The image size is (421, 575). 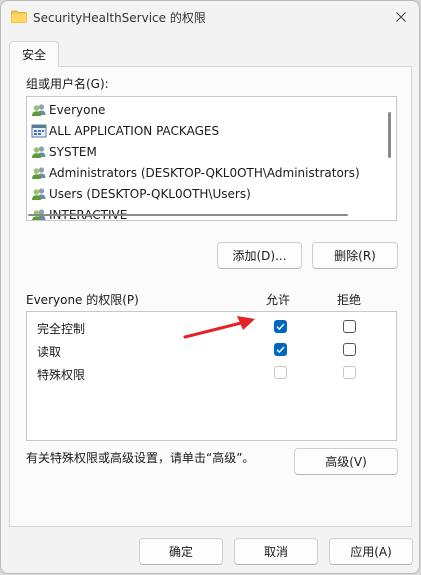 What do you see at coordinates (280, 326) in the screenshot?
I see `allow-full-control-checkbox` at bounding box center [280, 326].